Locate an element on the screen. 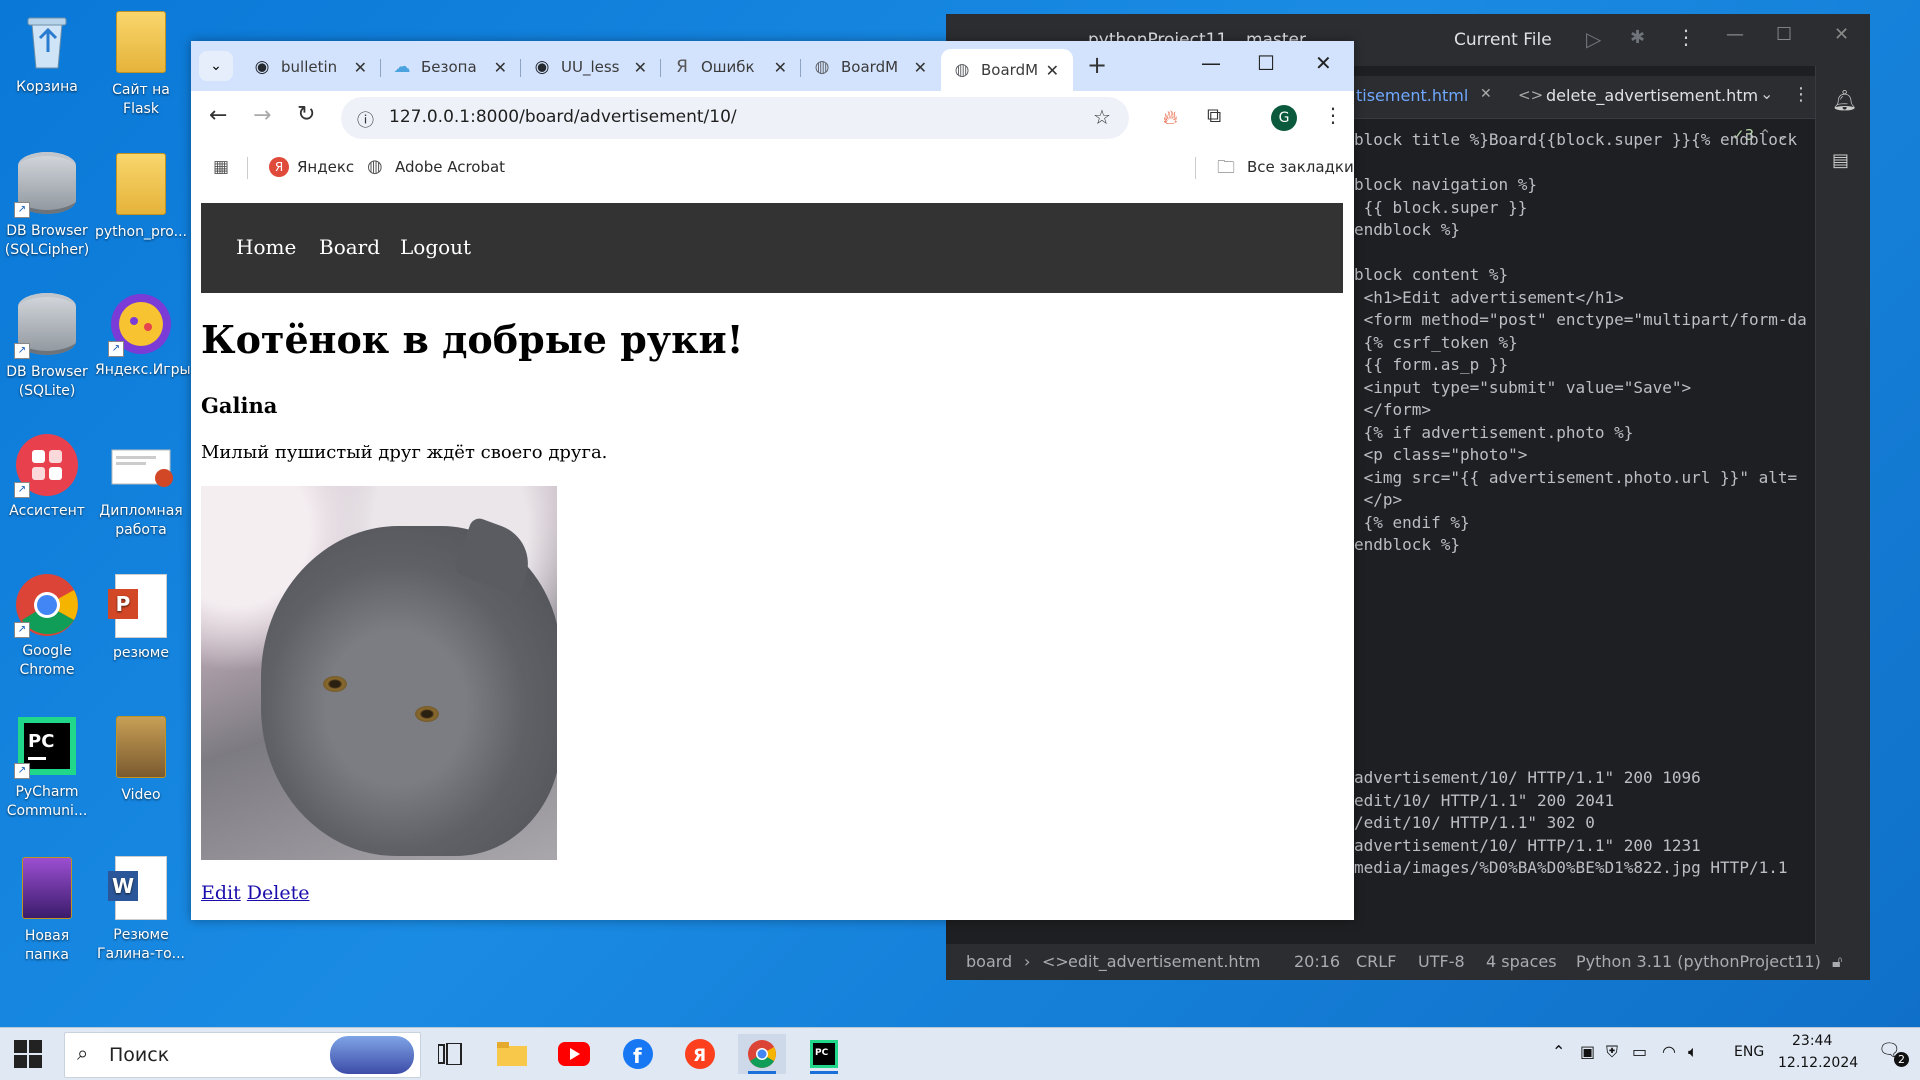 The height and width of the screenshot is (1080, 1920). task-view-icon is located at coordinates (450, 1054).